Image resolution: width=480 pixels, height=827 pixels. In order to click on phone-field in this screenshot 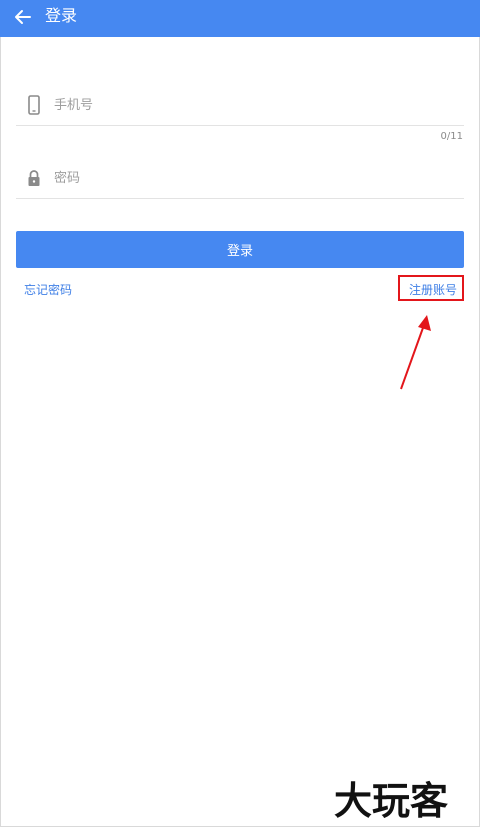, I will do `click(240, 106)`.